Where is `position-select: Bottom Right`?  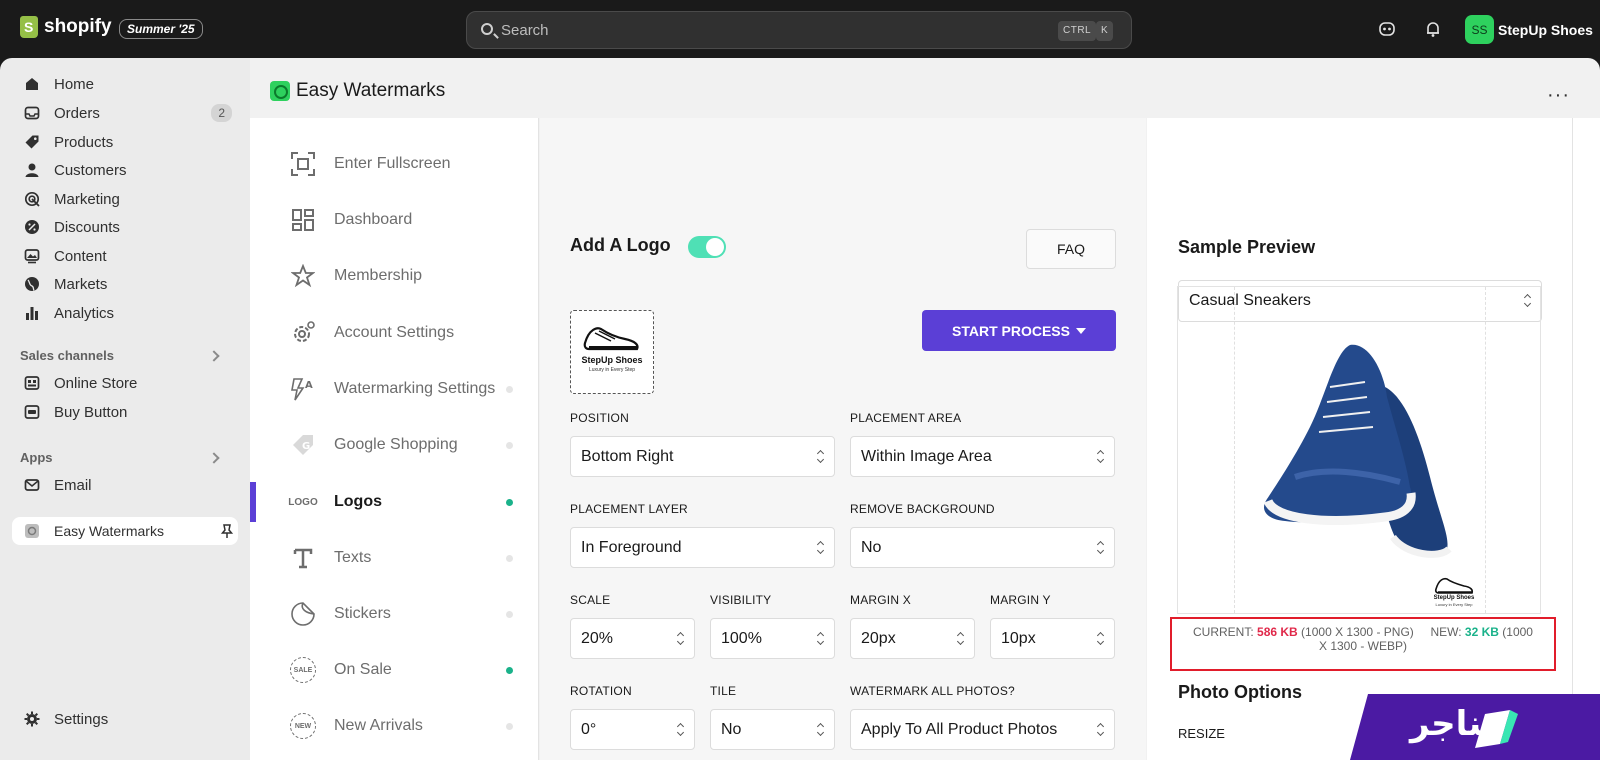
position-select: Bottom Right is located at coordinates (702, 456).